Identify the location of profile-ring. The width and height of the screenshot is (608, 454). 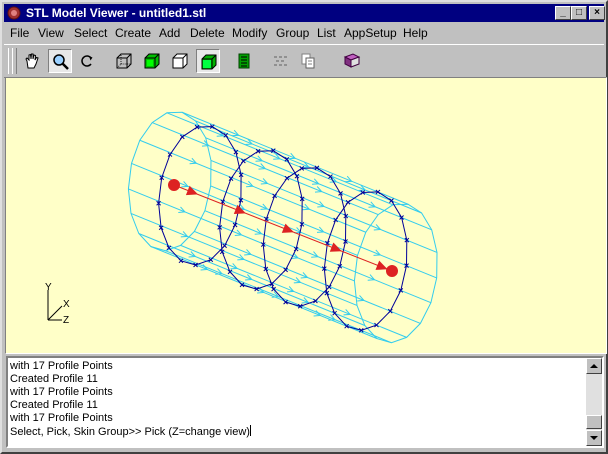
(304, 237).